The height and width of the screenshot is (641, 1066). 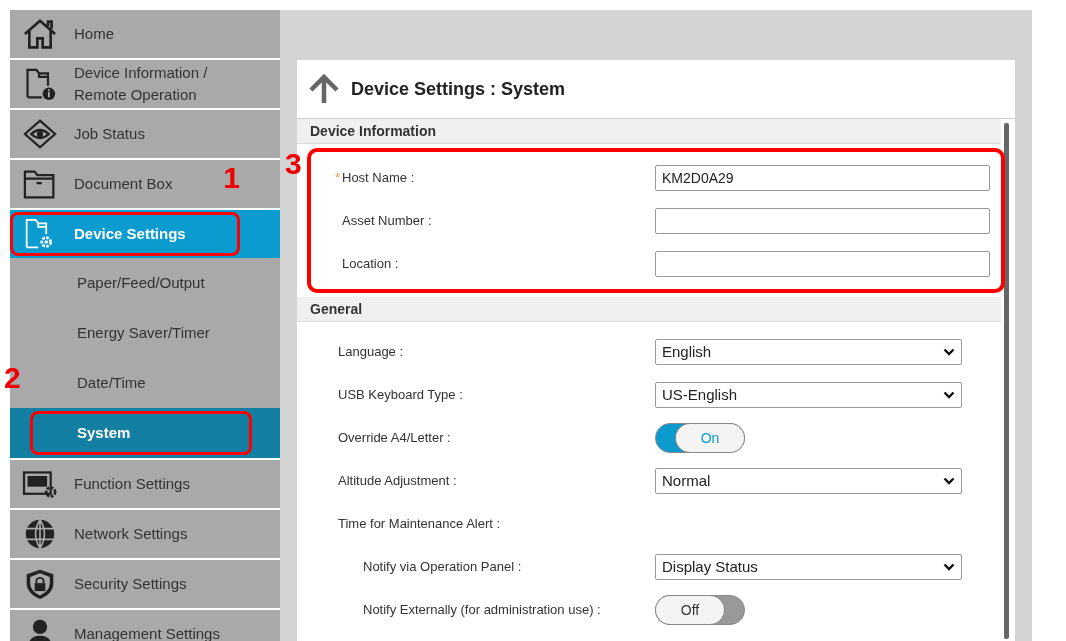 What do you see at coordinates (700, 609) in the screenshot?
I see `toggle-switch: Off` at bounding box center [700, 609].